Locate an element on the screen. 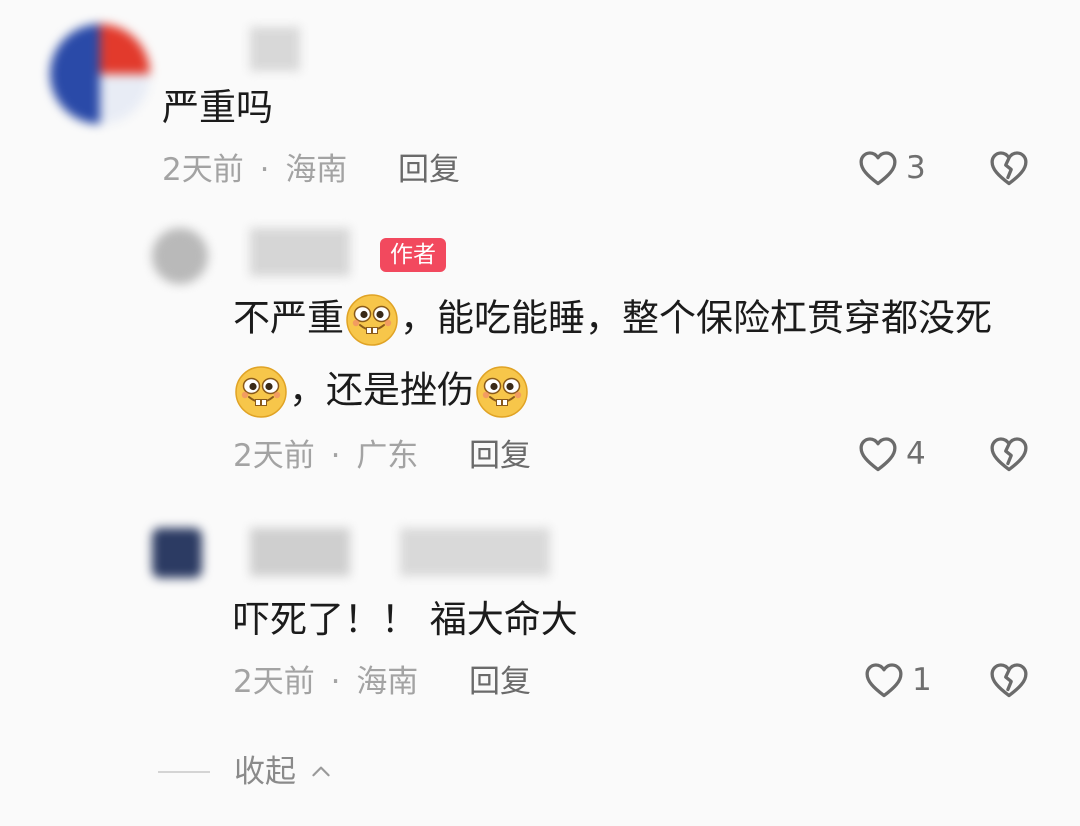  comment-text-line2: ，还是挫伤 is located at coordinates (381, 392).